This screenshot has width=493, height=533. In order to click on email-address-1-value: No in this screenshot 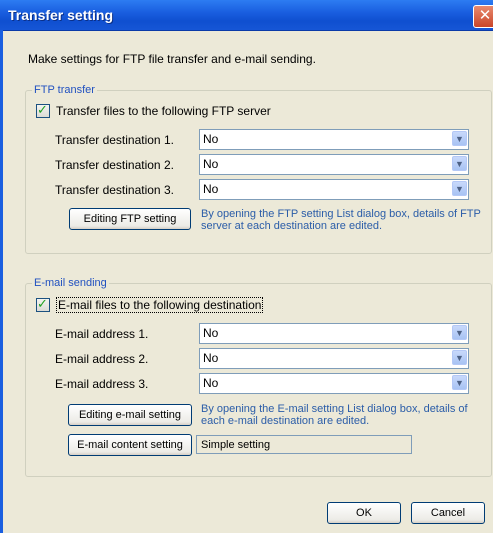, I will do `click(211, 333)`.